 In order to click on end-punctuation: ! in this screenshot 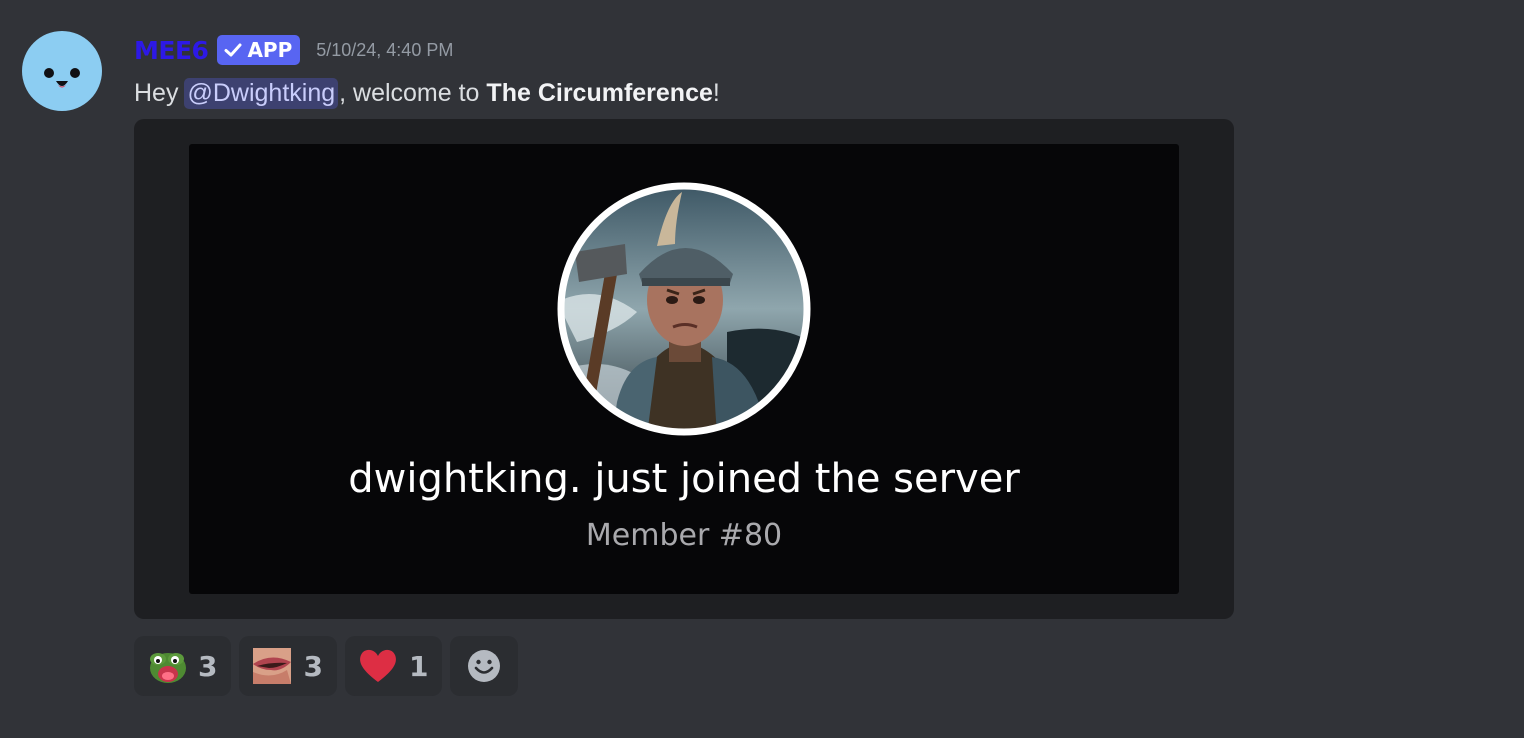, I will do `click(716, 92)`.